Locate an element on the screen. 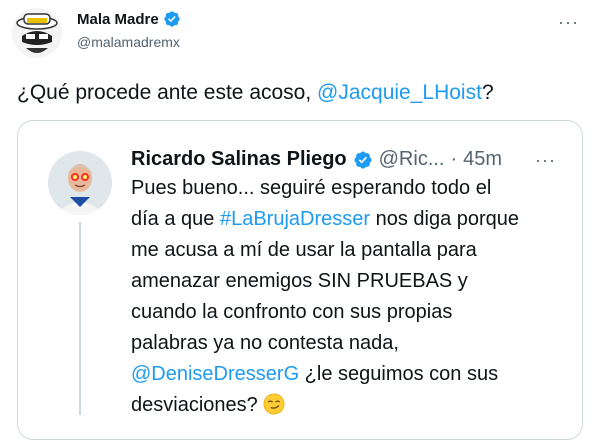  quoted-author-avatar is located at coordinates (80, 183).